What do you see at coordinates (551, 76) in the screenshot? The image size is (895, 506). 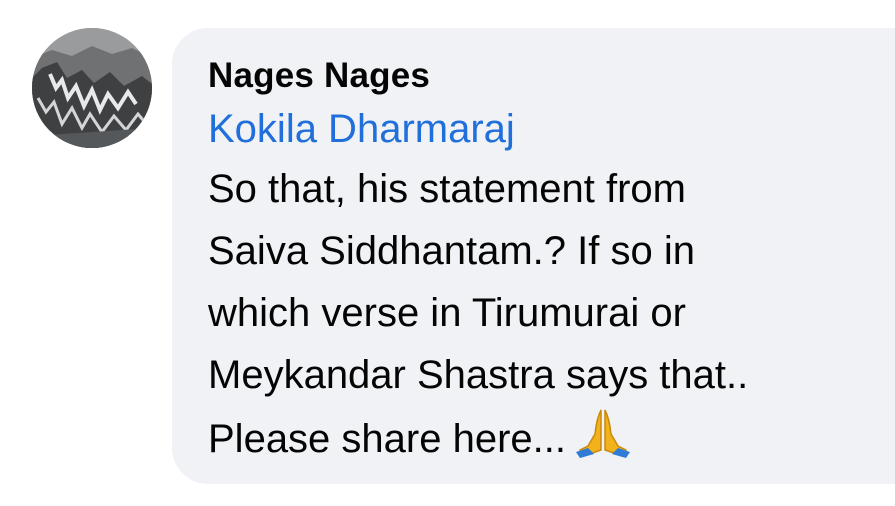 I see `comment-author: Nages Nages` at bounding box center [551, 76].